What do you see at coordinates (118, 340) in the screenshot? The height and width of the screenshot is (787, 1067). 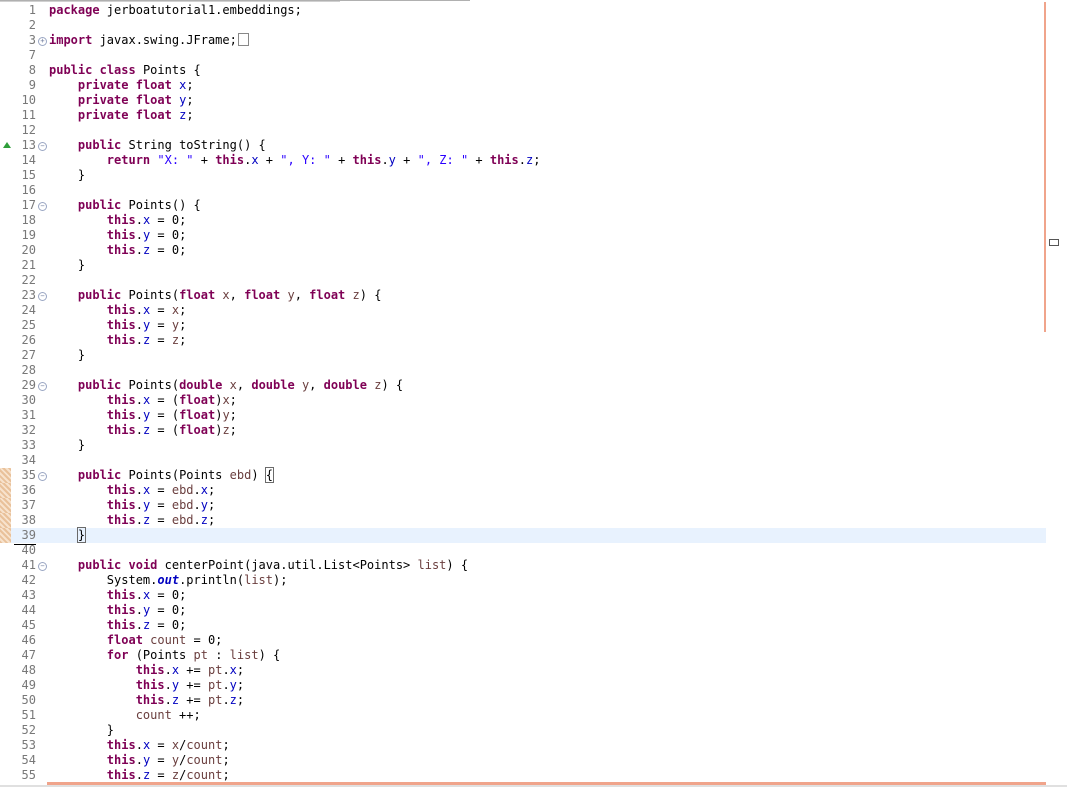 I see `code-text: this.z = z;` at bounding box center [118, 340].